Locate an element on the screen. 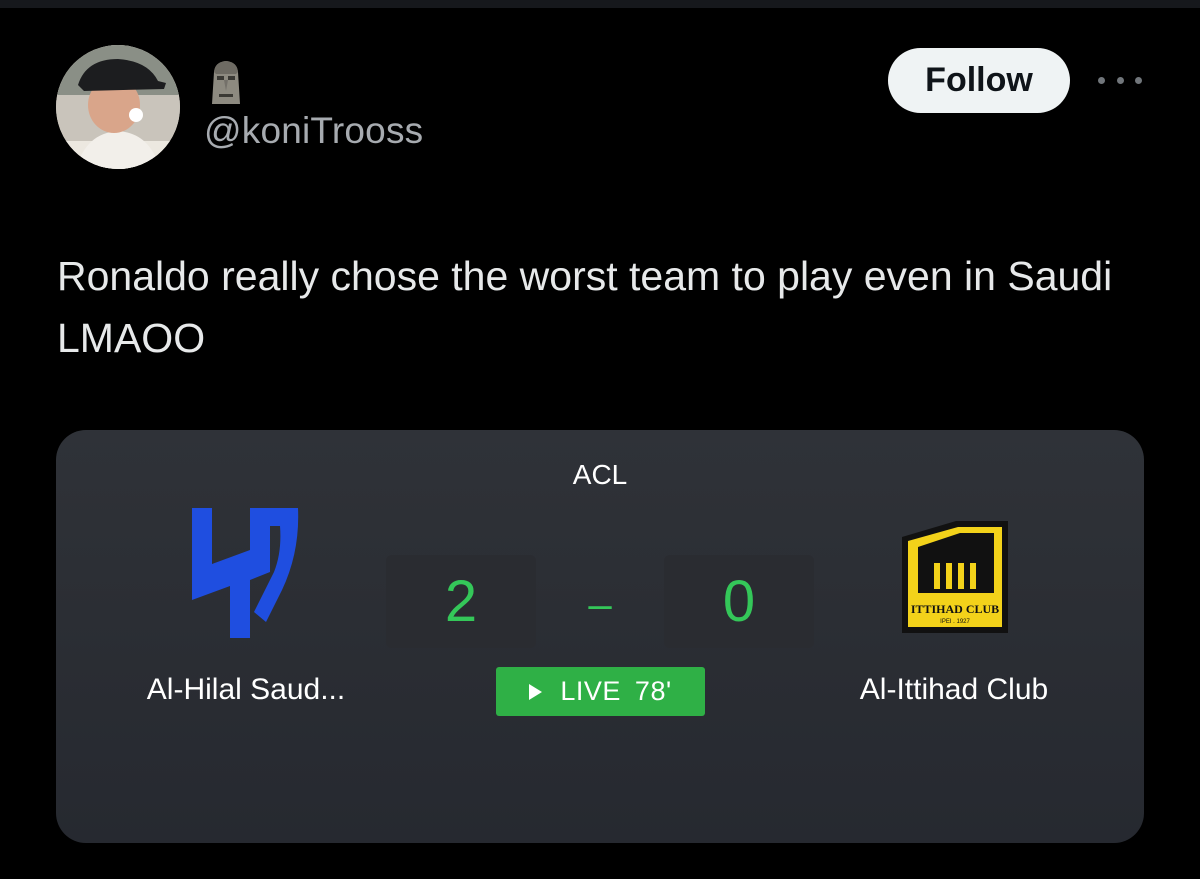 The image size is (1200, 879). match-minute: 78' is located at coordinates (653, 691).